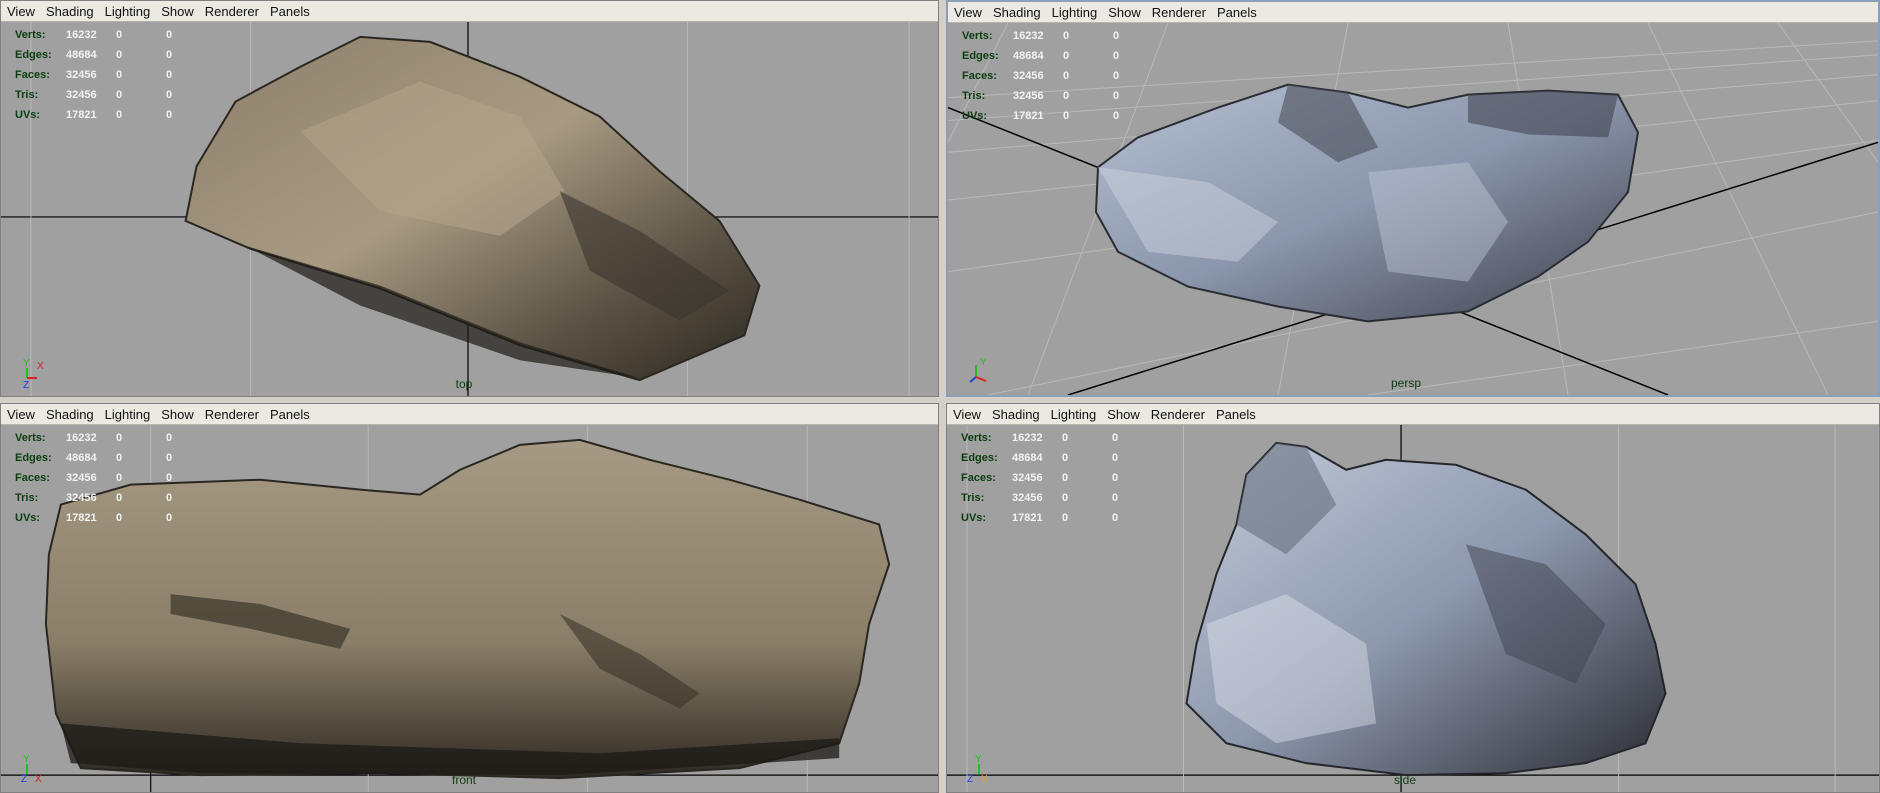 This screenshot has height=793, width=1880. What do you see at coordinates (980, 766) in the screenshot?
I see `axis-gizmo-icon: Y Z X` at bounding box center [980, 766].